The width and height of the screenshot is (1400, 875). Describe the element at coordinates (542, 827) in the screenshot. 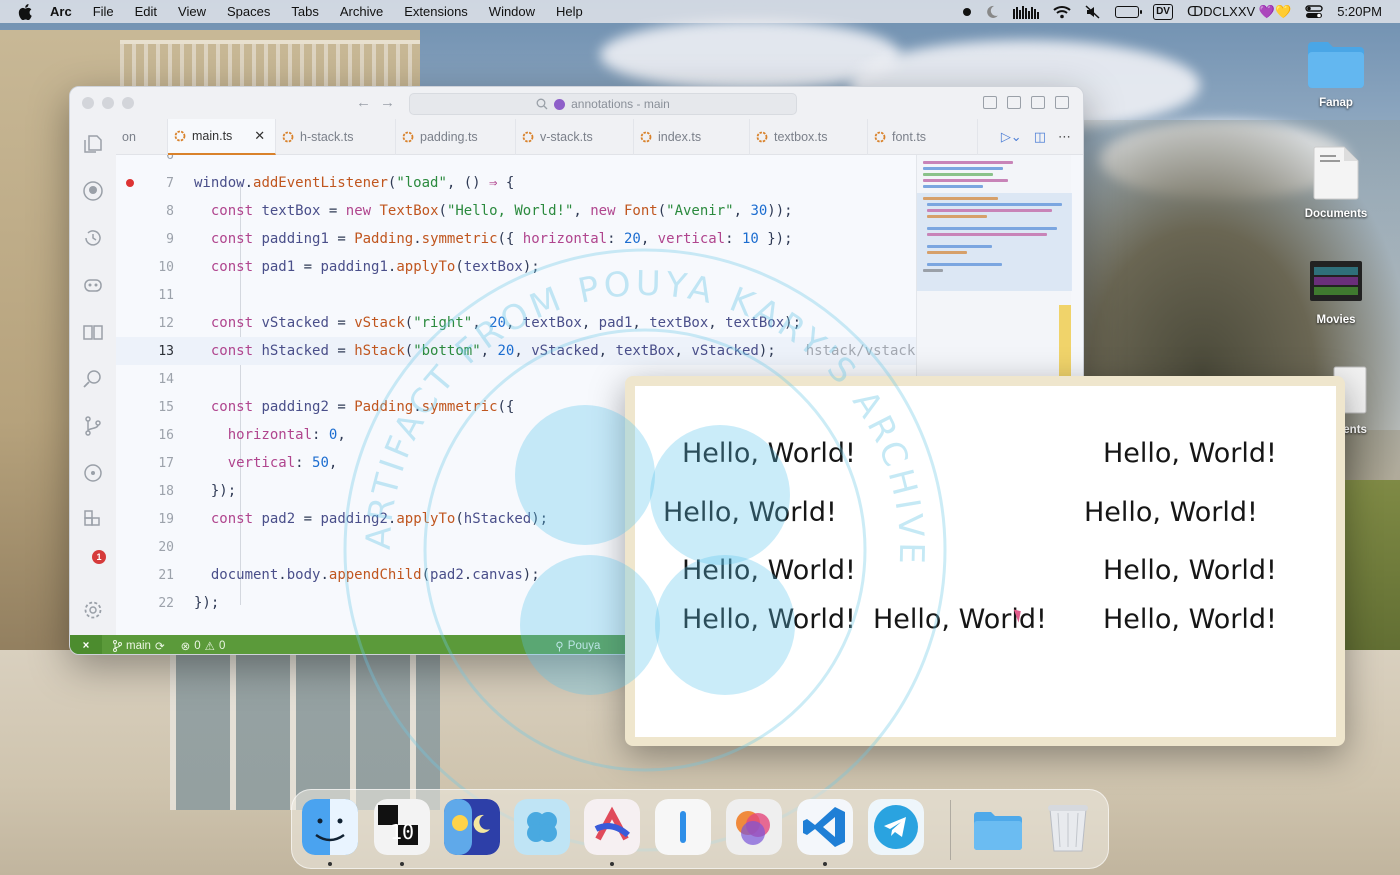

I see `flower-app-icon` at that location.